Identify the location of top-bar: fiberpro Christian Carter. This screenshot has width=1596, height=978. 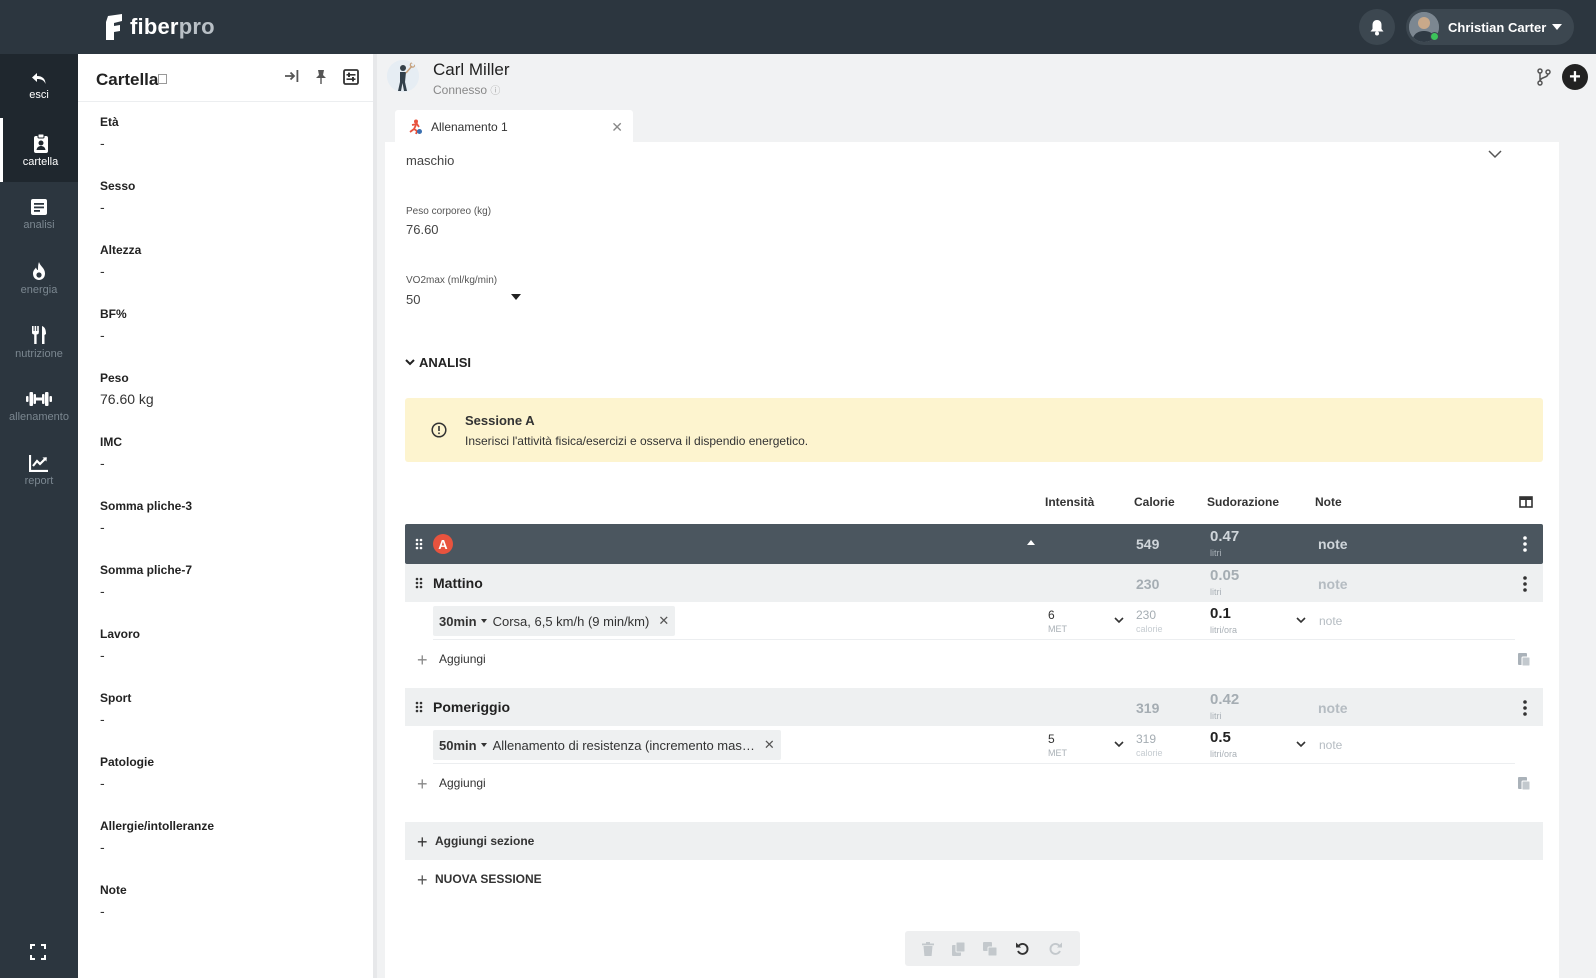
(798, 27).